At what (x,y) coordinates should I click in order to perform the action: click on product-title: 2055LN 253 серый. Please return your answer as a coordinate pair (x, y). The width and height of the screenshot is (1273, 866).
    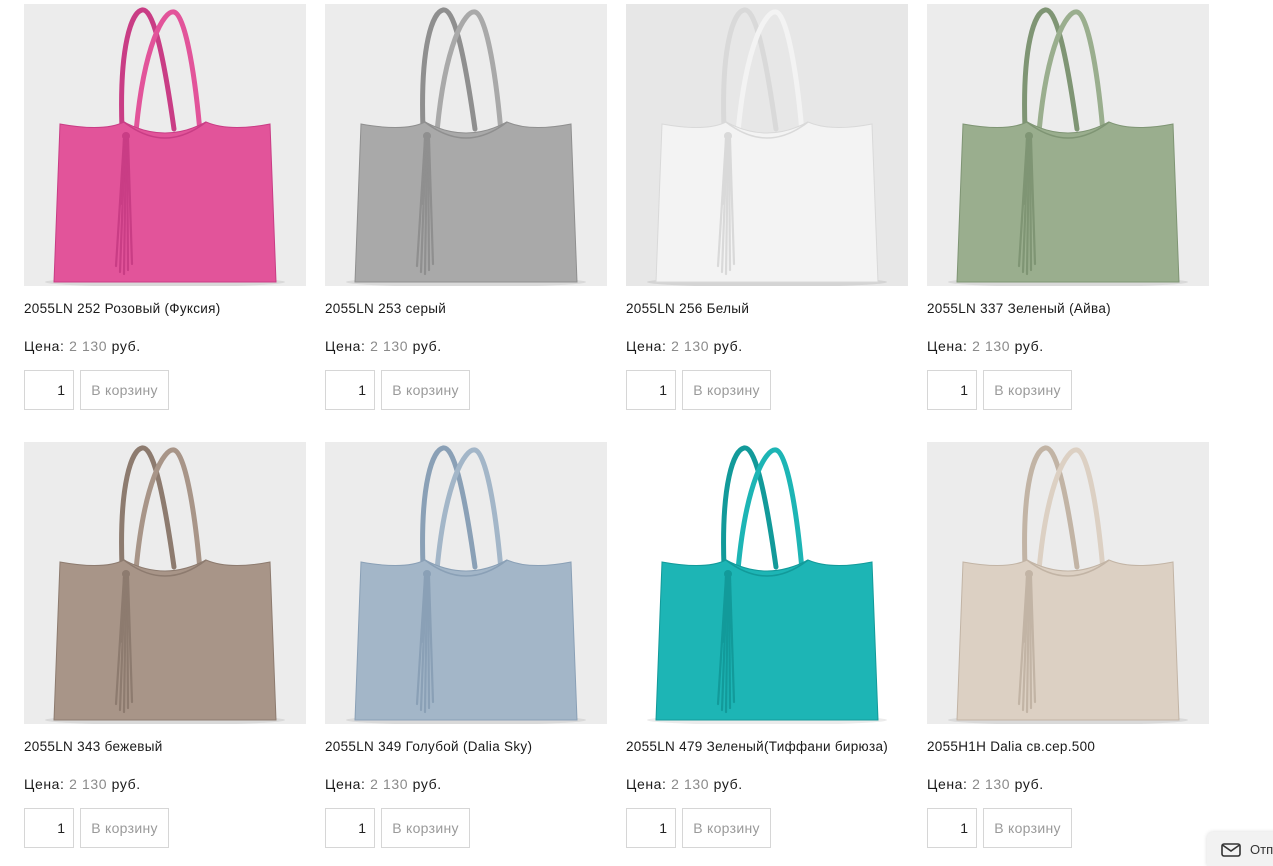
    Looking at the image, I should click on (466, 308).